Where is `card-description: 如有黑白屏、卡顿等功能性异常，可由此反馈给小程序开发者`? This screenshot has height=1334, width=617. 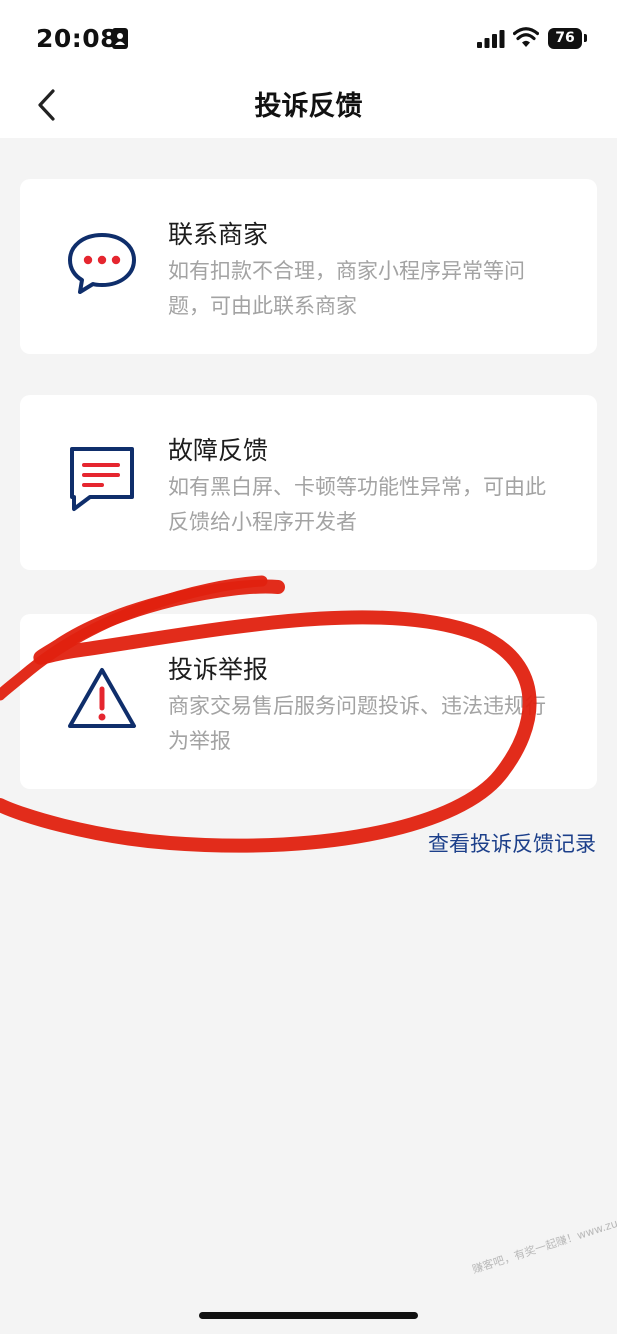 card-description: 如有黑白屏、卡顿等功能性异常，可由此反馈给小程序开发者 is located at coordinates (357, 504).